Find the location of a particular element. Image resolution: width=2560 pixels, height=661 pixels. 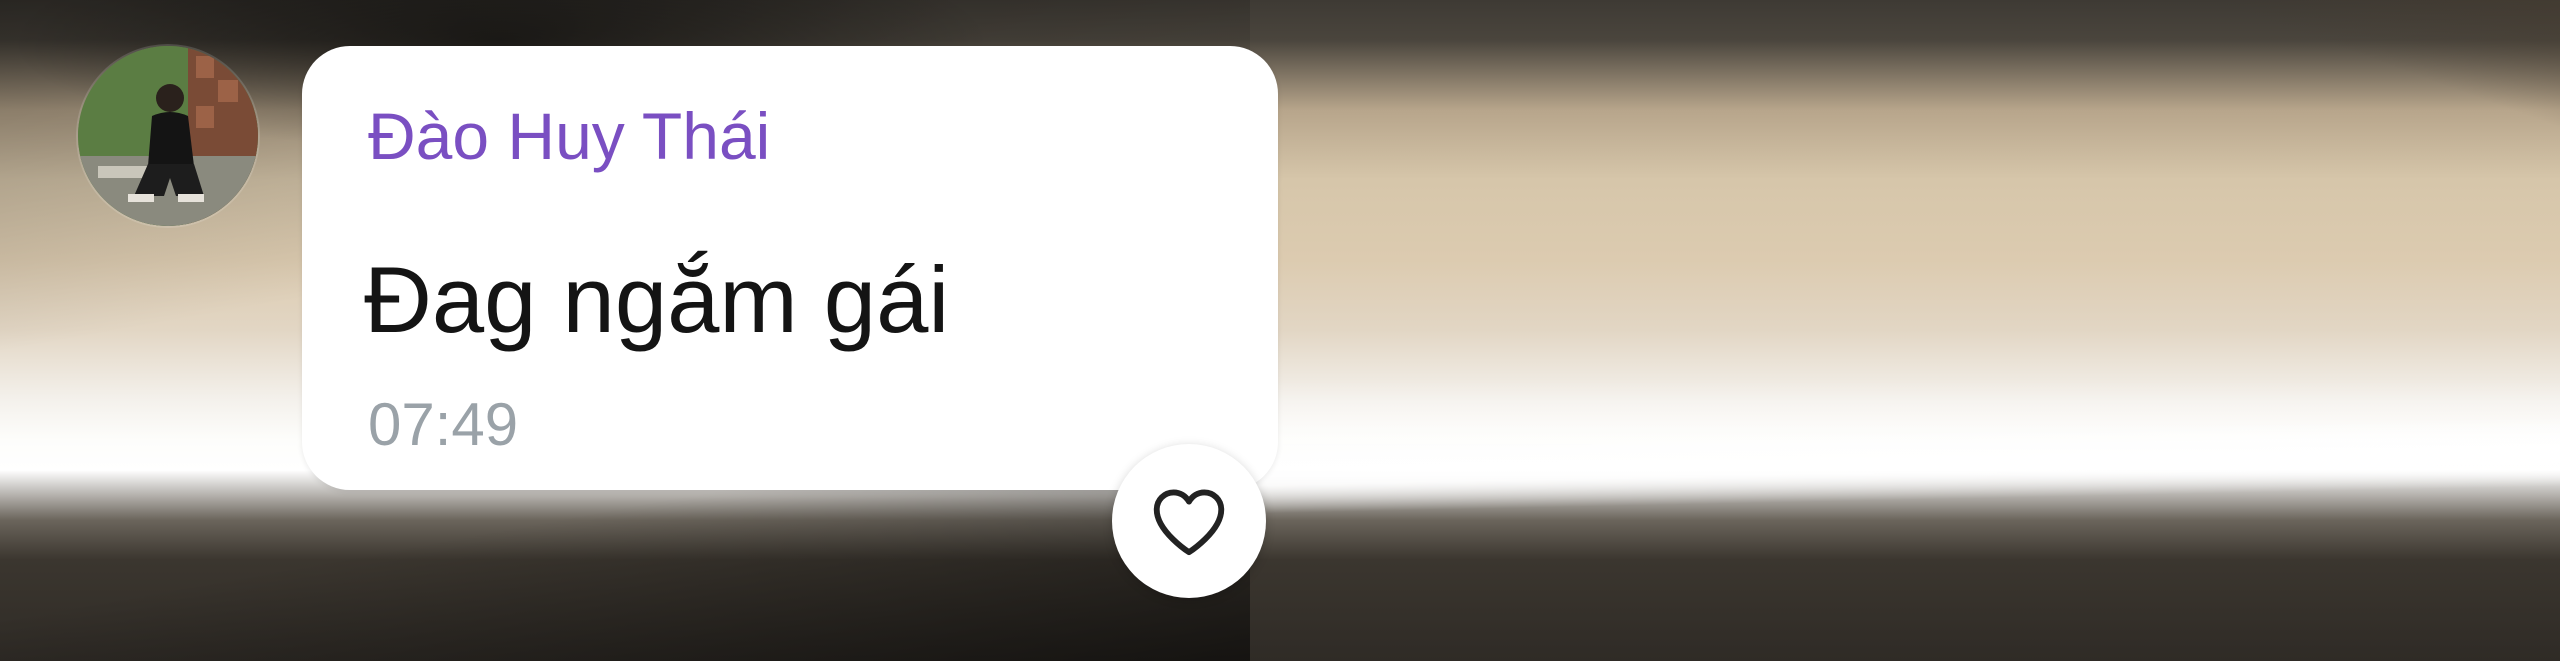

heart-icon is located at coordinates (1189, 522).